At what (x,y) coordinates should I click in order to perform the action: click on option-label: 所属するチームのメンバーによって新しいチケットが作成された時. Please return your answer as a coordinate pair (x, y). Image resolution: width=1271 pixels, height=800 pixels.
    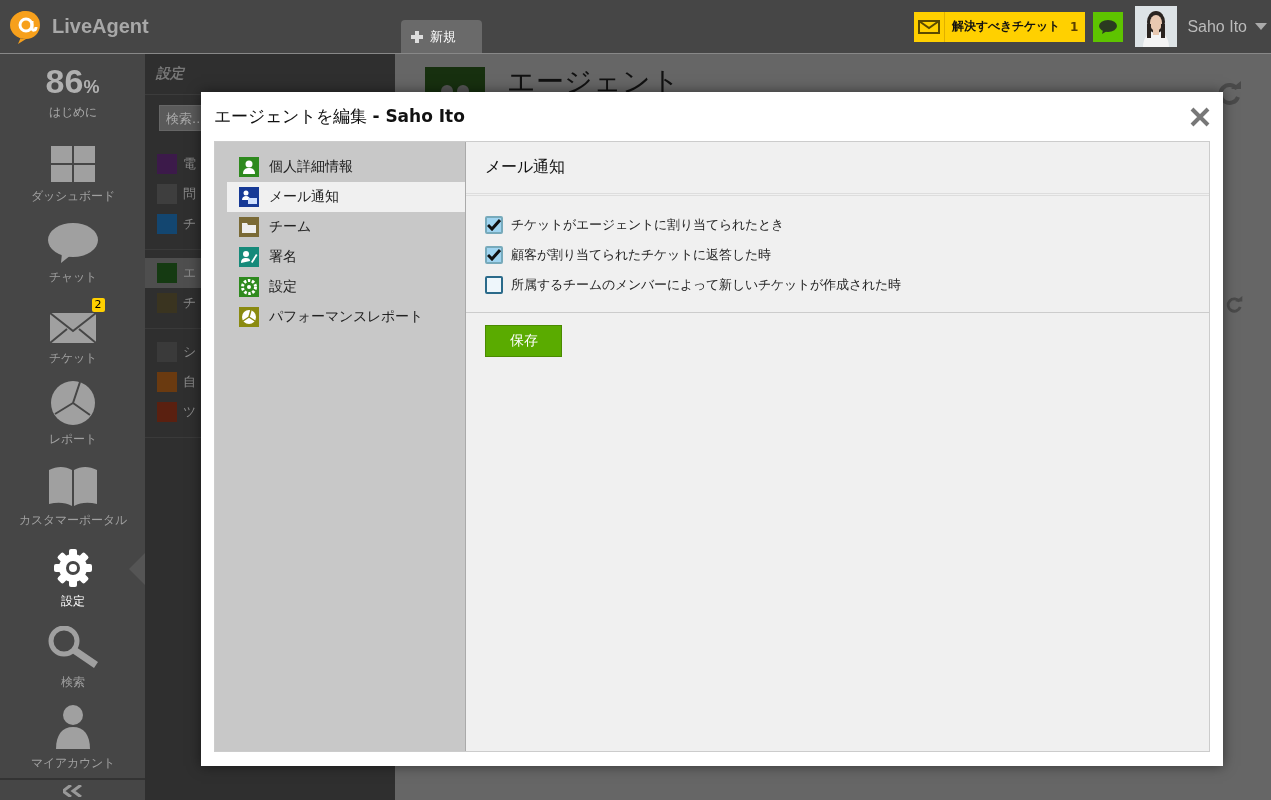
    Looking at the image, I should click on (706, 285).